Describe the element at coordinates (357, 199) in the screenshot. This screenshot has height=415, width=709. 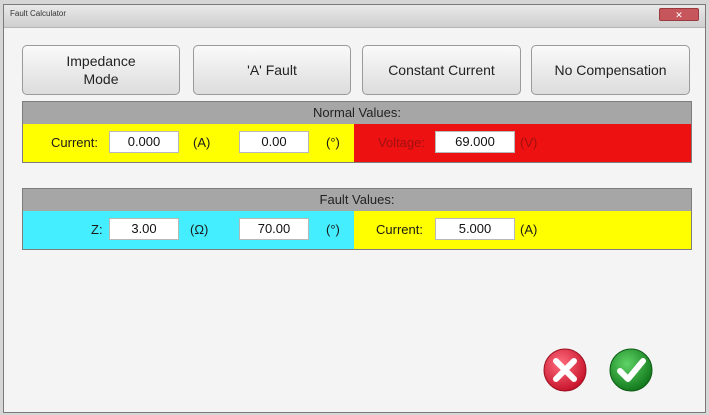
I see `fault-values-title: Fault Values:` at that location.